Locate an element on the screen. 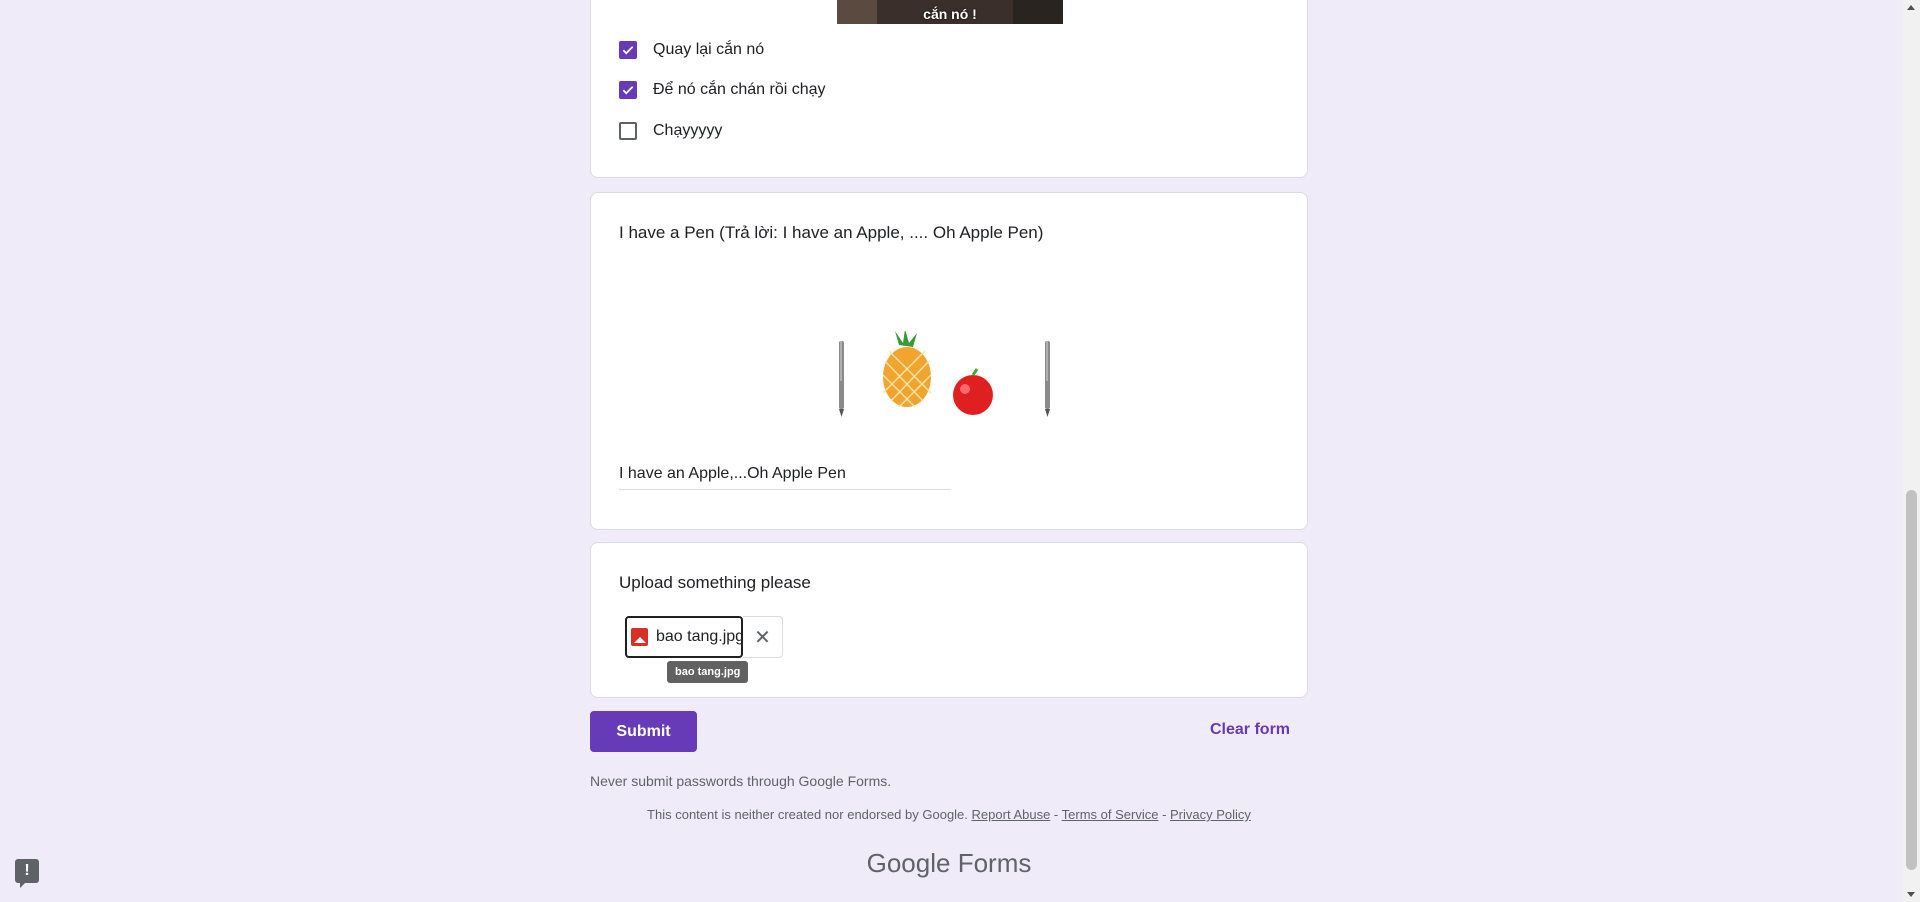  google-forms-logo: Google Forms is located at coordinates (949, 863).